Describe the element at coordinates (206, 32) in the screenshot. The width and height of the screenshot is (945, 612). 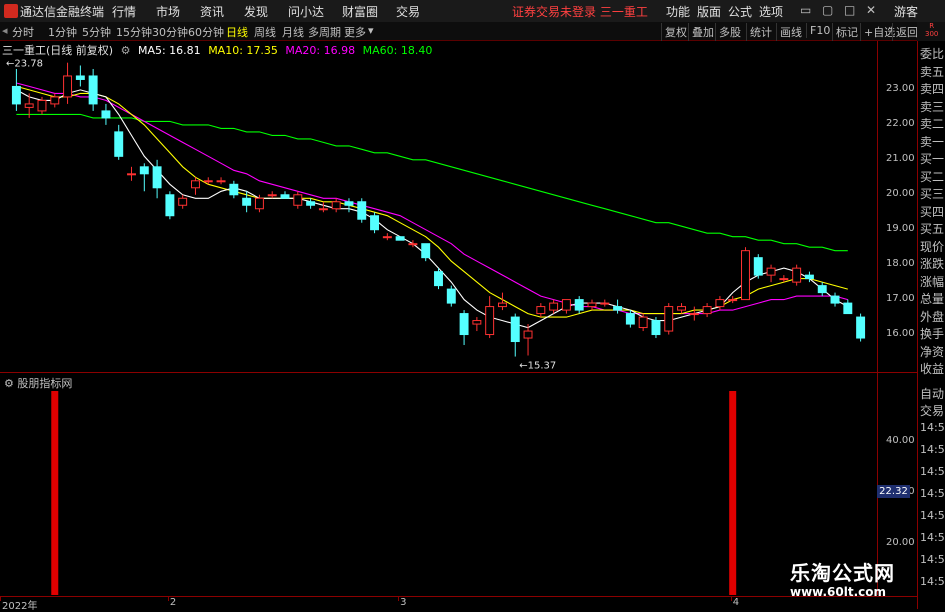
I see `tab-60min: 60分钟` at that location.